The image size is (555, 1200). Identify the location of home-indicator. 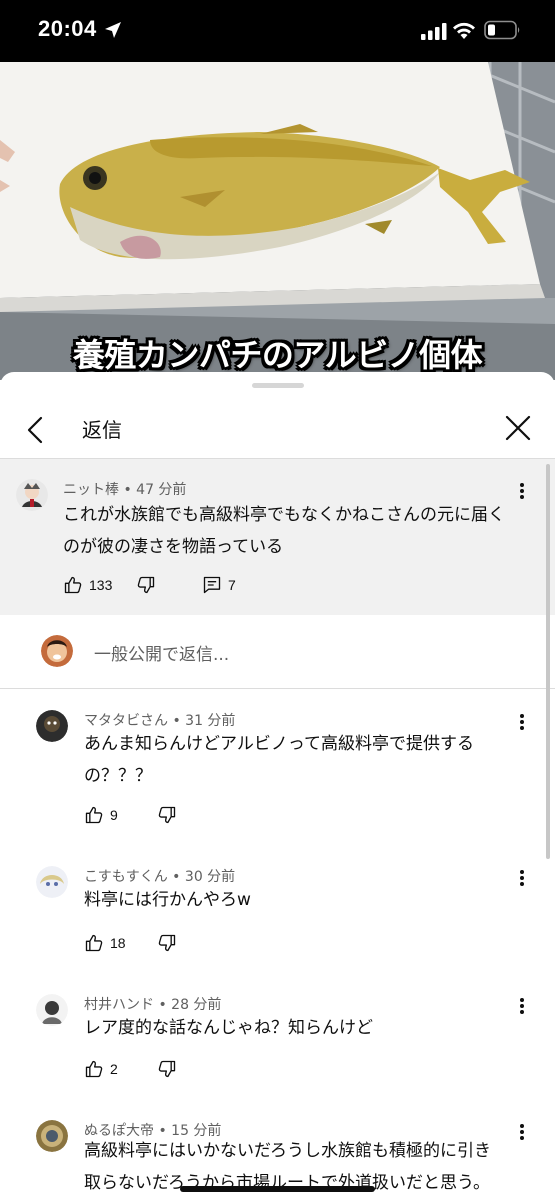
(277, 1189).